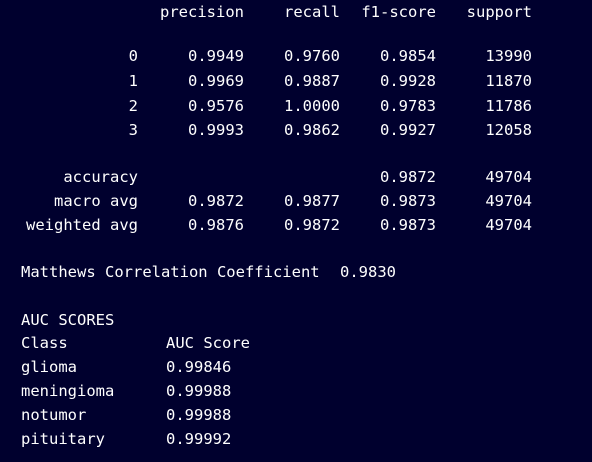  Describe the element at coordinates (266, 81) in the screenshot. I see `report-row-class-1: 1 0.9969 0.9887 0.9928 11870` at that location.